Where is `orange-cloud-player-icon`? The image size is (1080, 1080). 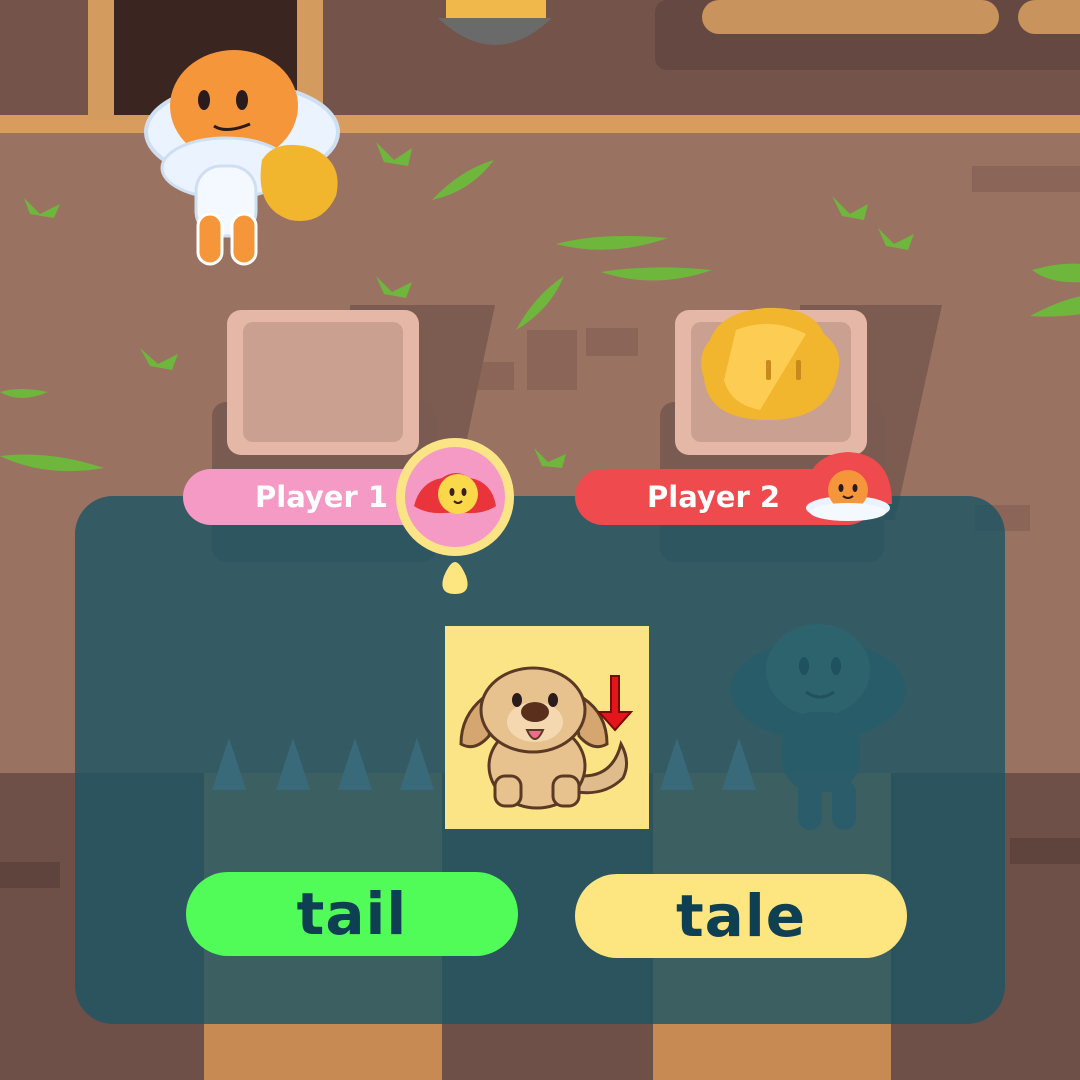 orange-cloud-player-icon is located at coordinates (848, 486).